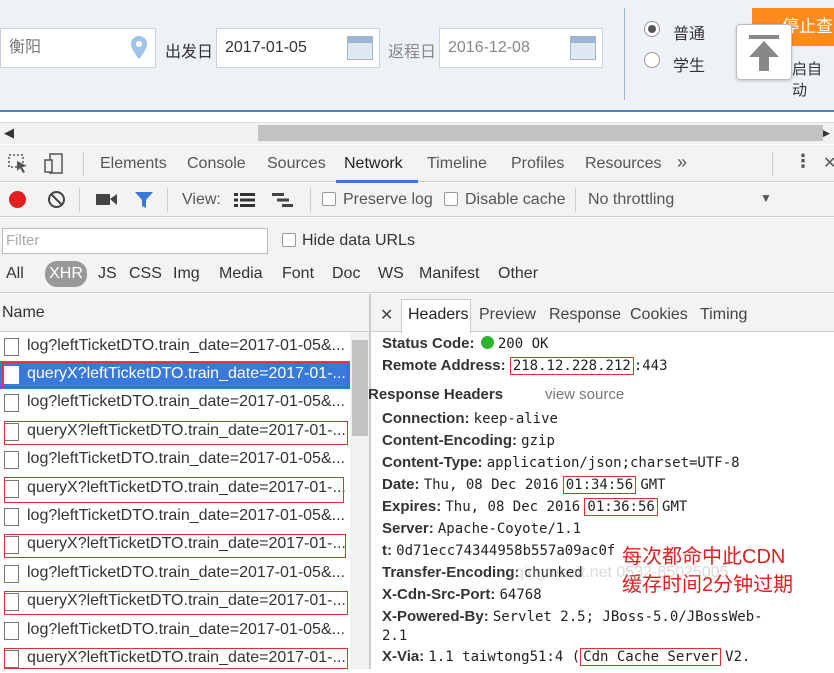  Describe the element at coordinates (283, 200) in the screenshot. I see `waterfall-view-icon` at that location.